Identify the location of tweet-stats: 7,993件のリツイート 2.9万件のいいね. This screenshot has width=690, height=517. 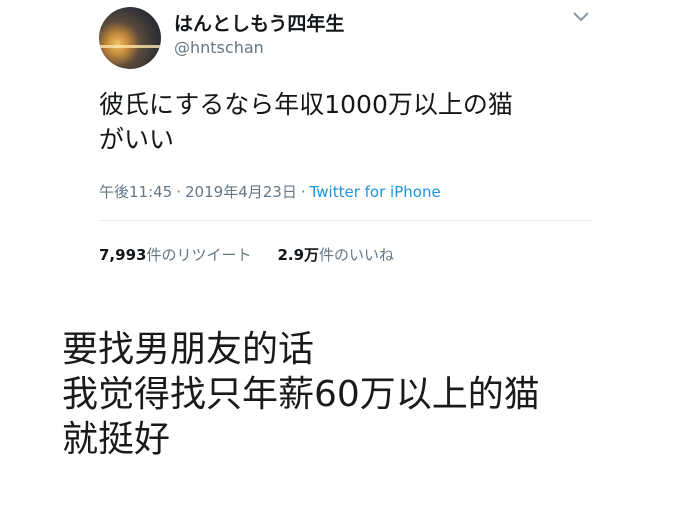
(259, 254).